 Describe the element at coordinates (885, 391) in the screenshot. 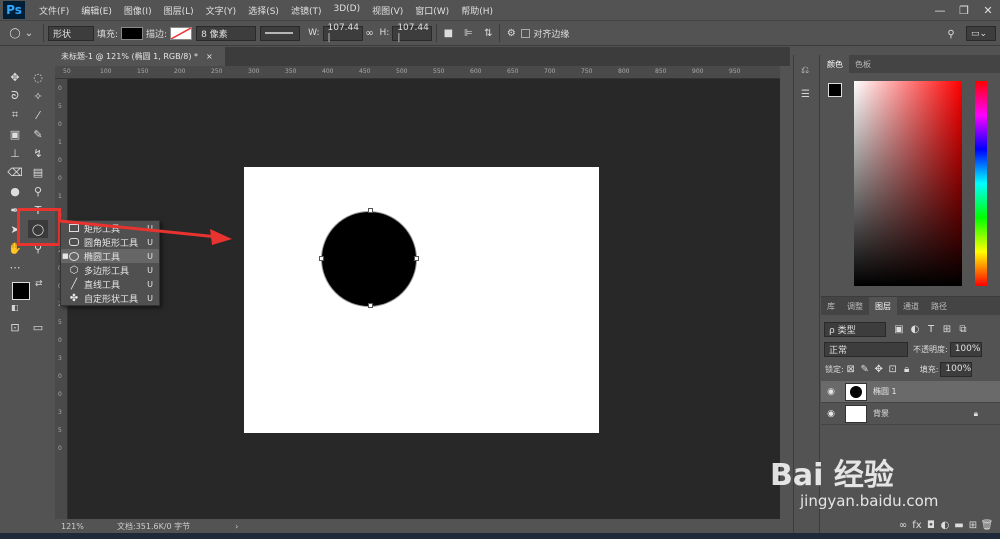

I see `layer-name: 椭圆 1` at that location.